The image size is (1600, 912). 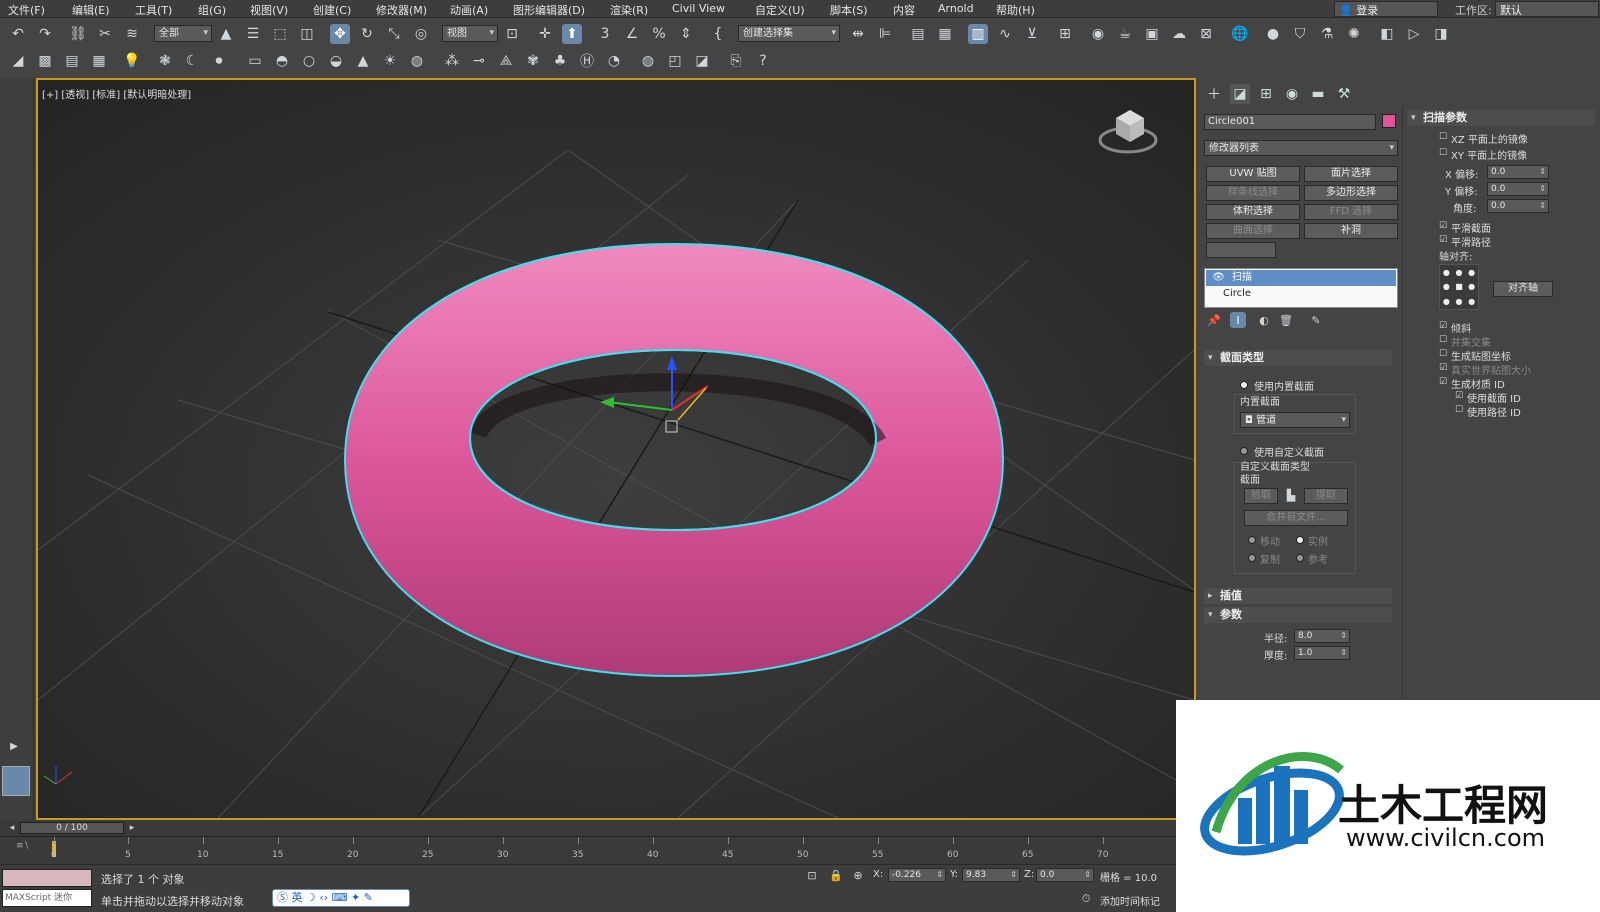 I want to click on menu-create: 创建(C), so click(x=332, y=10).